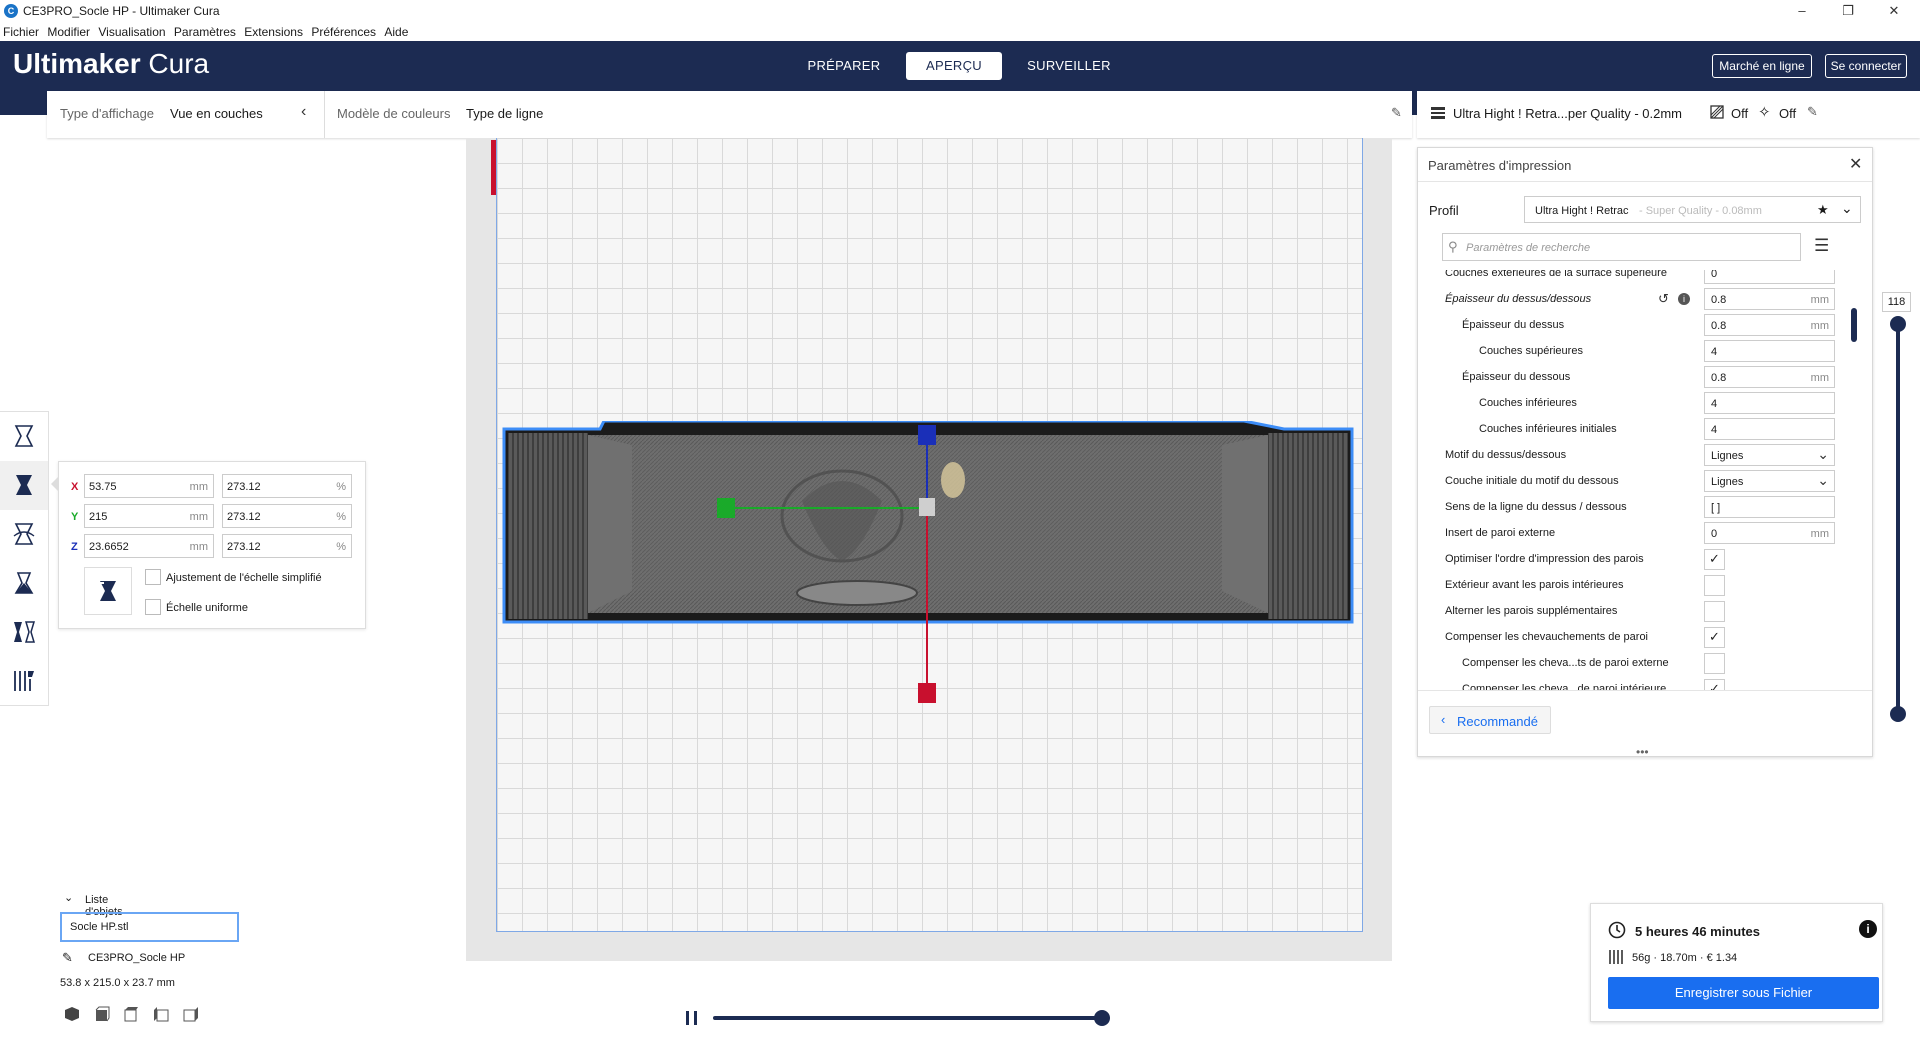 The image size is (1920, 1040). What do you see at coordinates (1769, 507) in the screenshot?
I see `setting-input: [ ]` at bounding box center [1769, 507].